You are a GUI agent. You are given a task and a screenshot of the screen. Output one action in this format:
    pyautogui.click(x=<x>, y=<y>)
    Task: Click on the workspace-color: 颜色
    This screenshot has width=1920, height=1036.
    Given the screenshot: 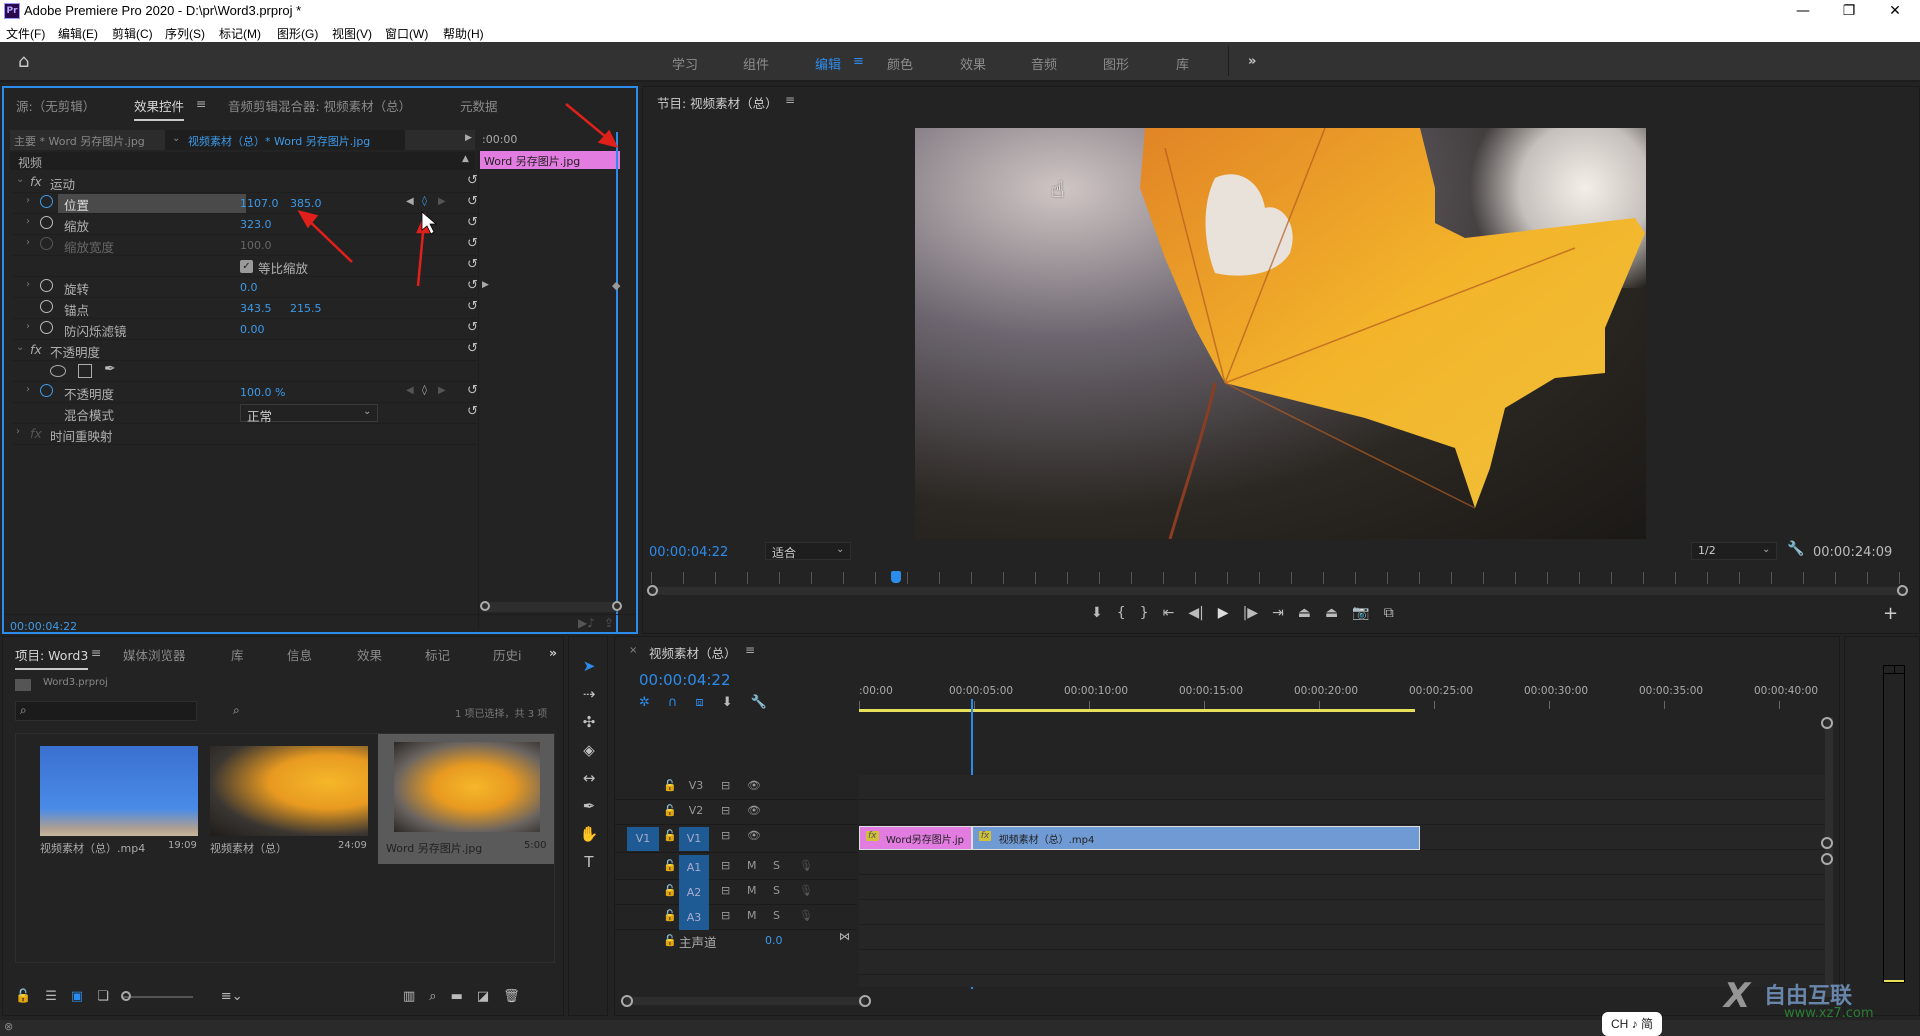 What is the action you would take?
    pyautogui.click(x=900, y=63)
    